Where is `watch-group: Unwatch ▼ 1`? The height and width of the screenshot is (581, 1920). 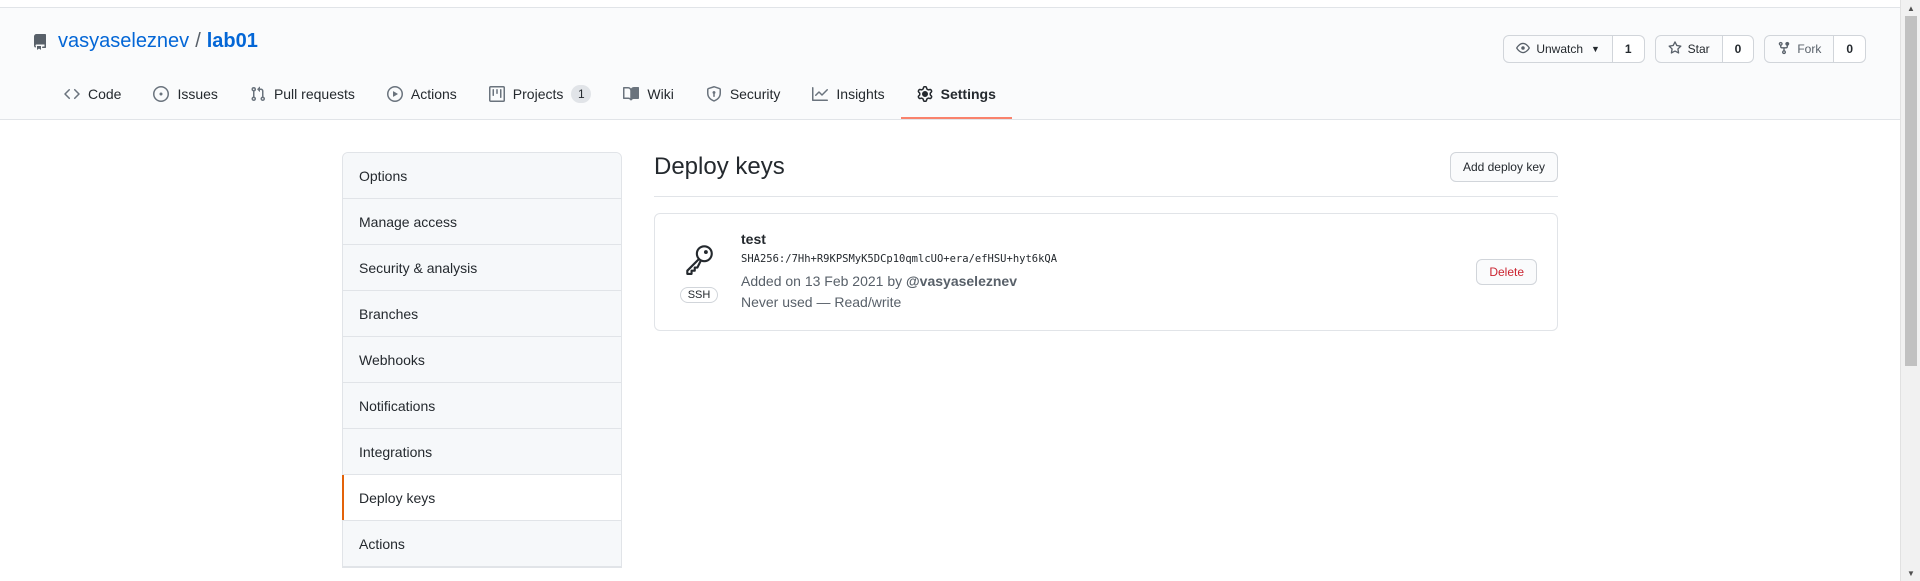
watch-group: Unwatch ▼ 1 is located at coordinates (1574, 49).